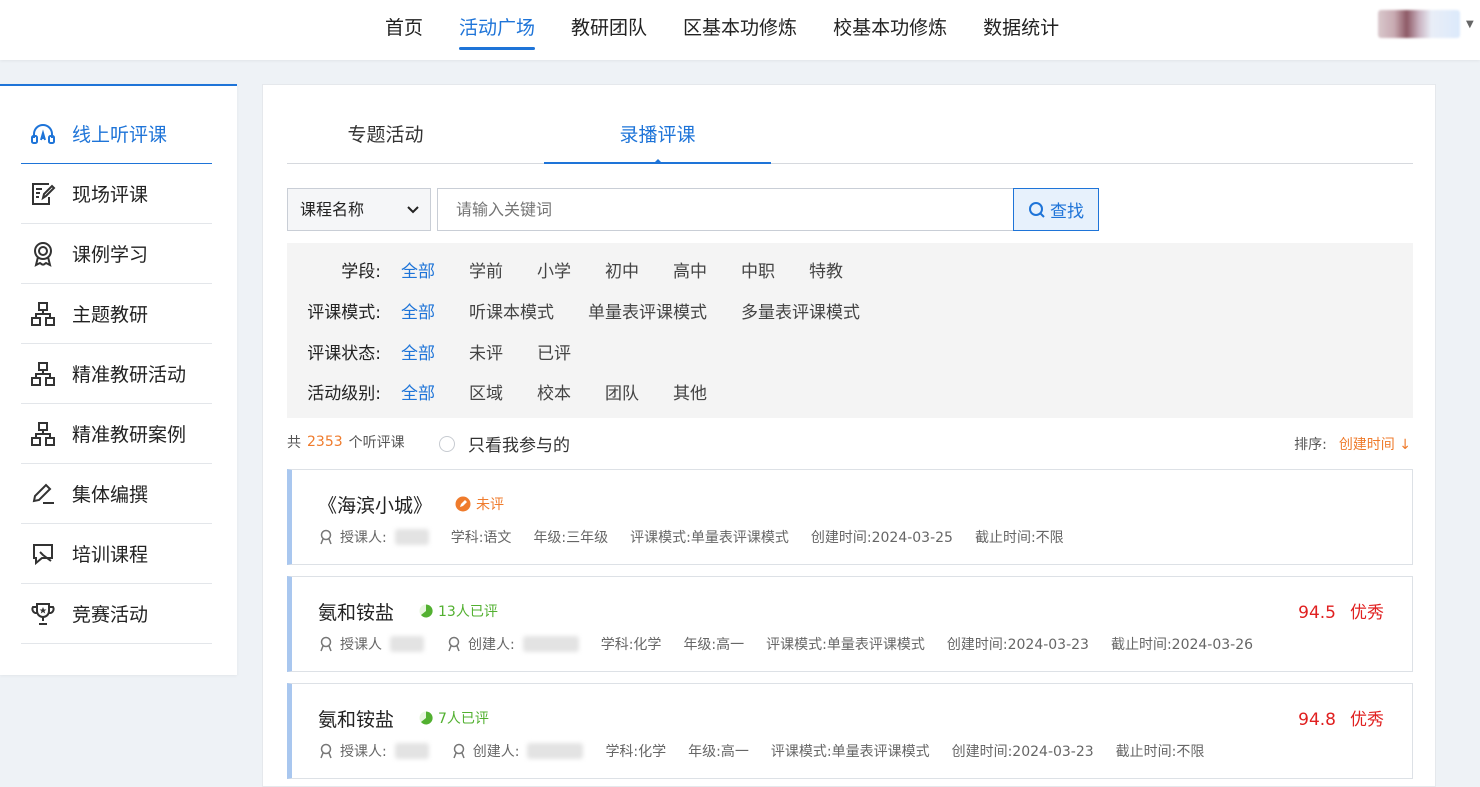 This screenshot has width=1480, height=787. I want to click on filter-option: 未评, so click(486, 351).